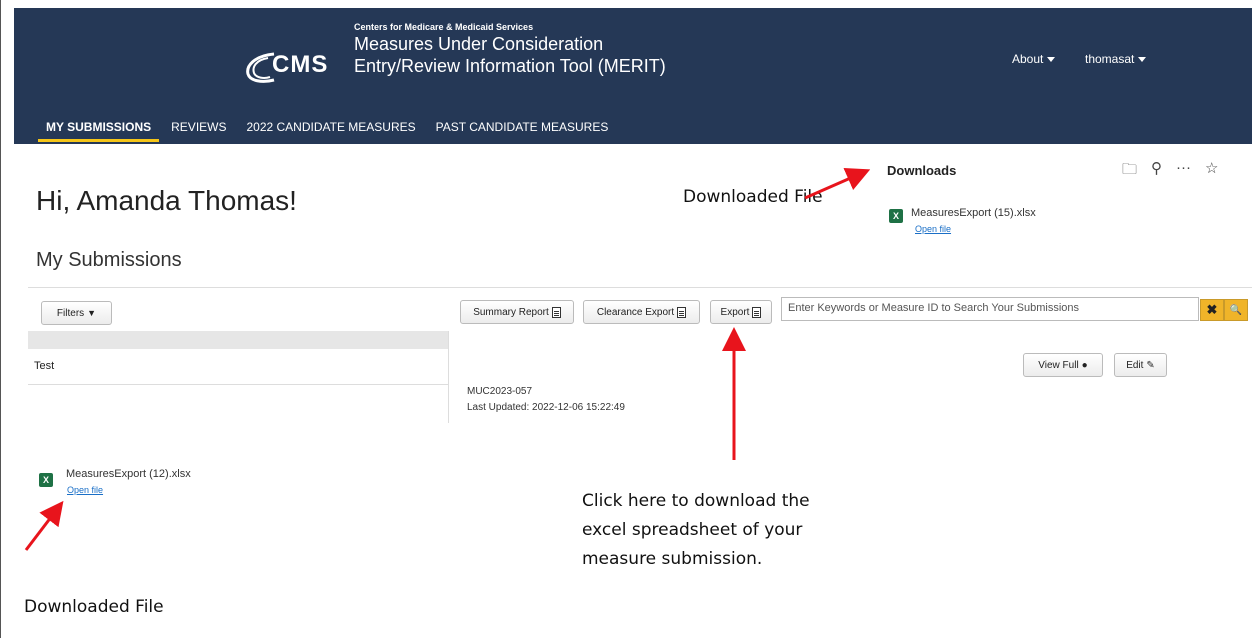  I want to click on view-full-button: View Full ●, so click(1063, 365).